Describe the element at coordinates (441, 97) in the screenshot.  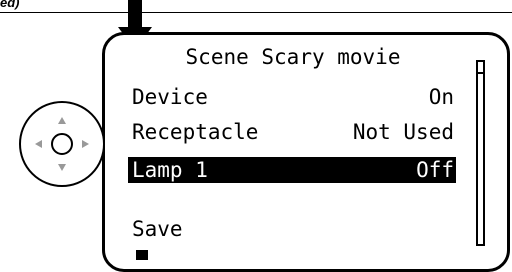
I see `menu-row-value: On` at that location.